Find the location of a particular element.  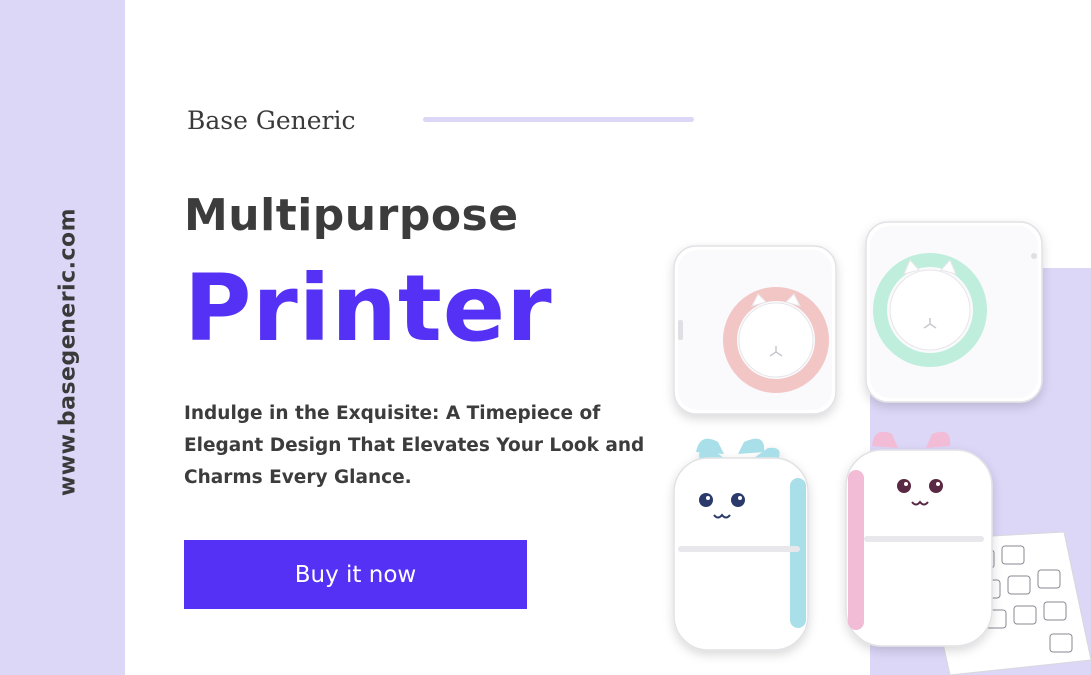

cat-printer-pink is located at coordinates (919, 548).